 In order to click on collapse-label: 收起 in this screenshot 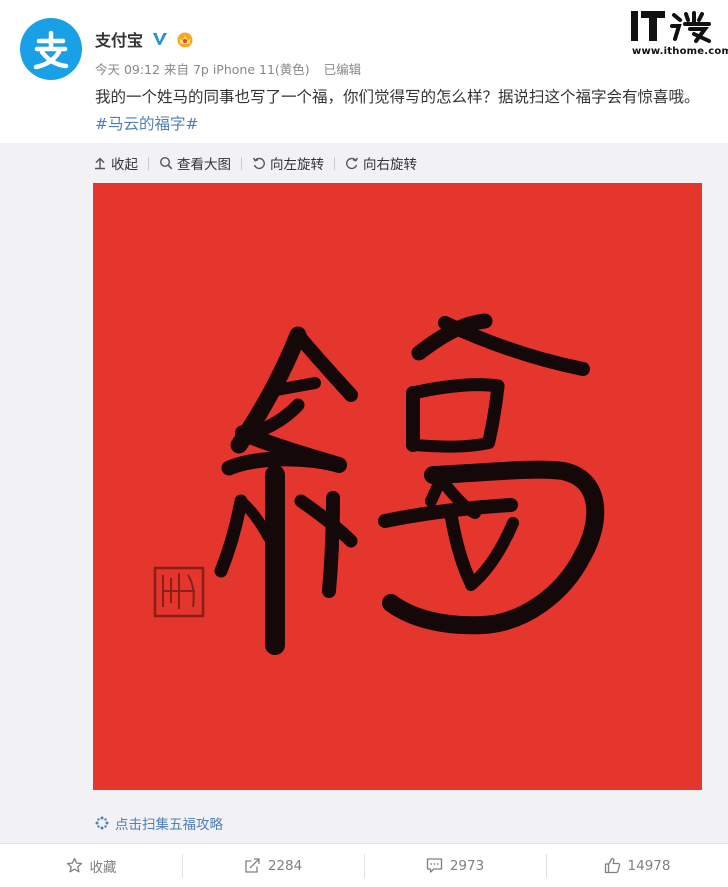, I will do `click(124, 165)`.